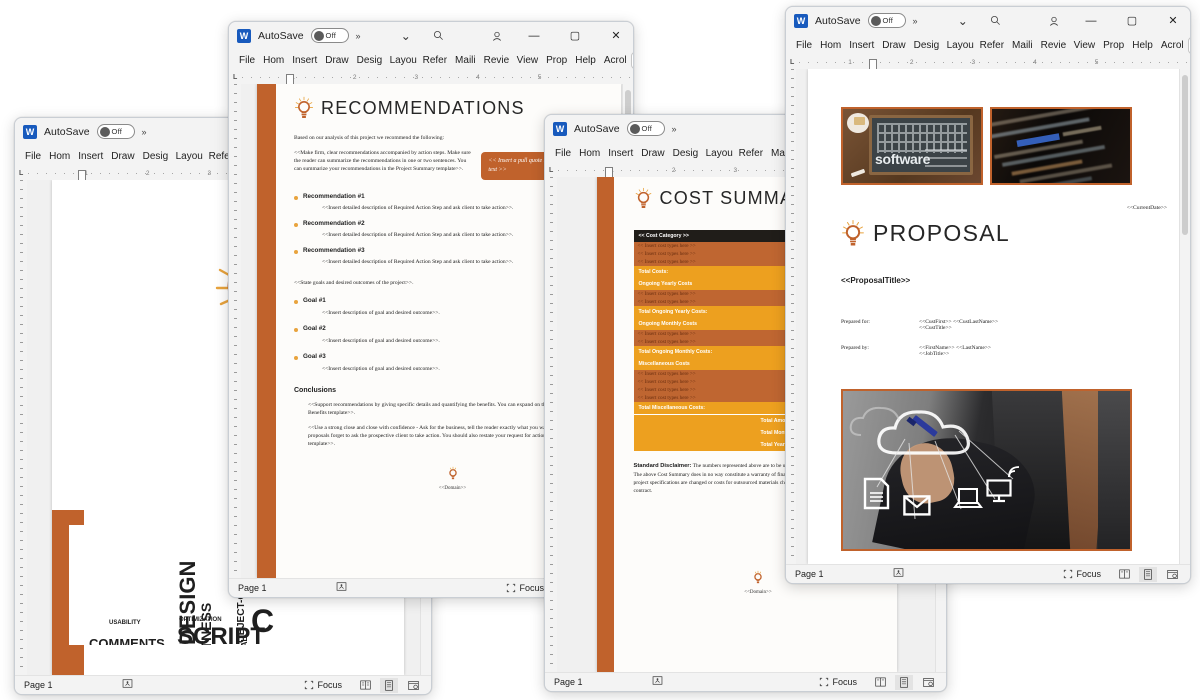  Describe the element at coordinates (875, 280) in the screenshot. I see `proposal-title-field: <<ProposalTitle>>` at that location.